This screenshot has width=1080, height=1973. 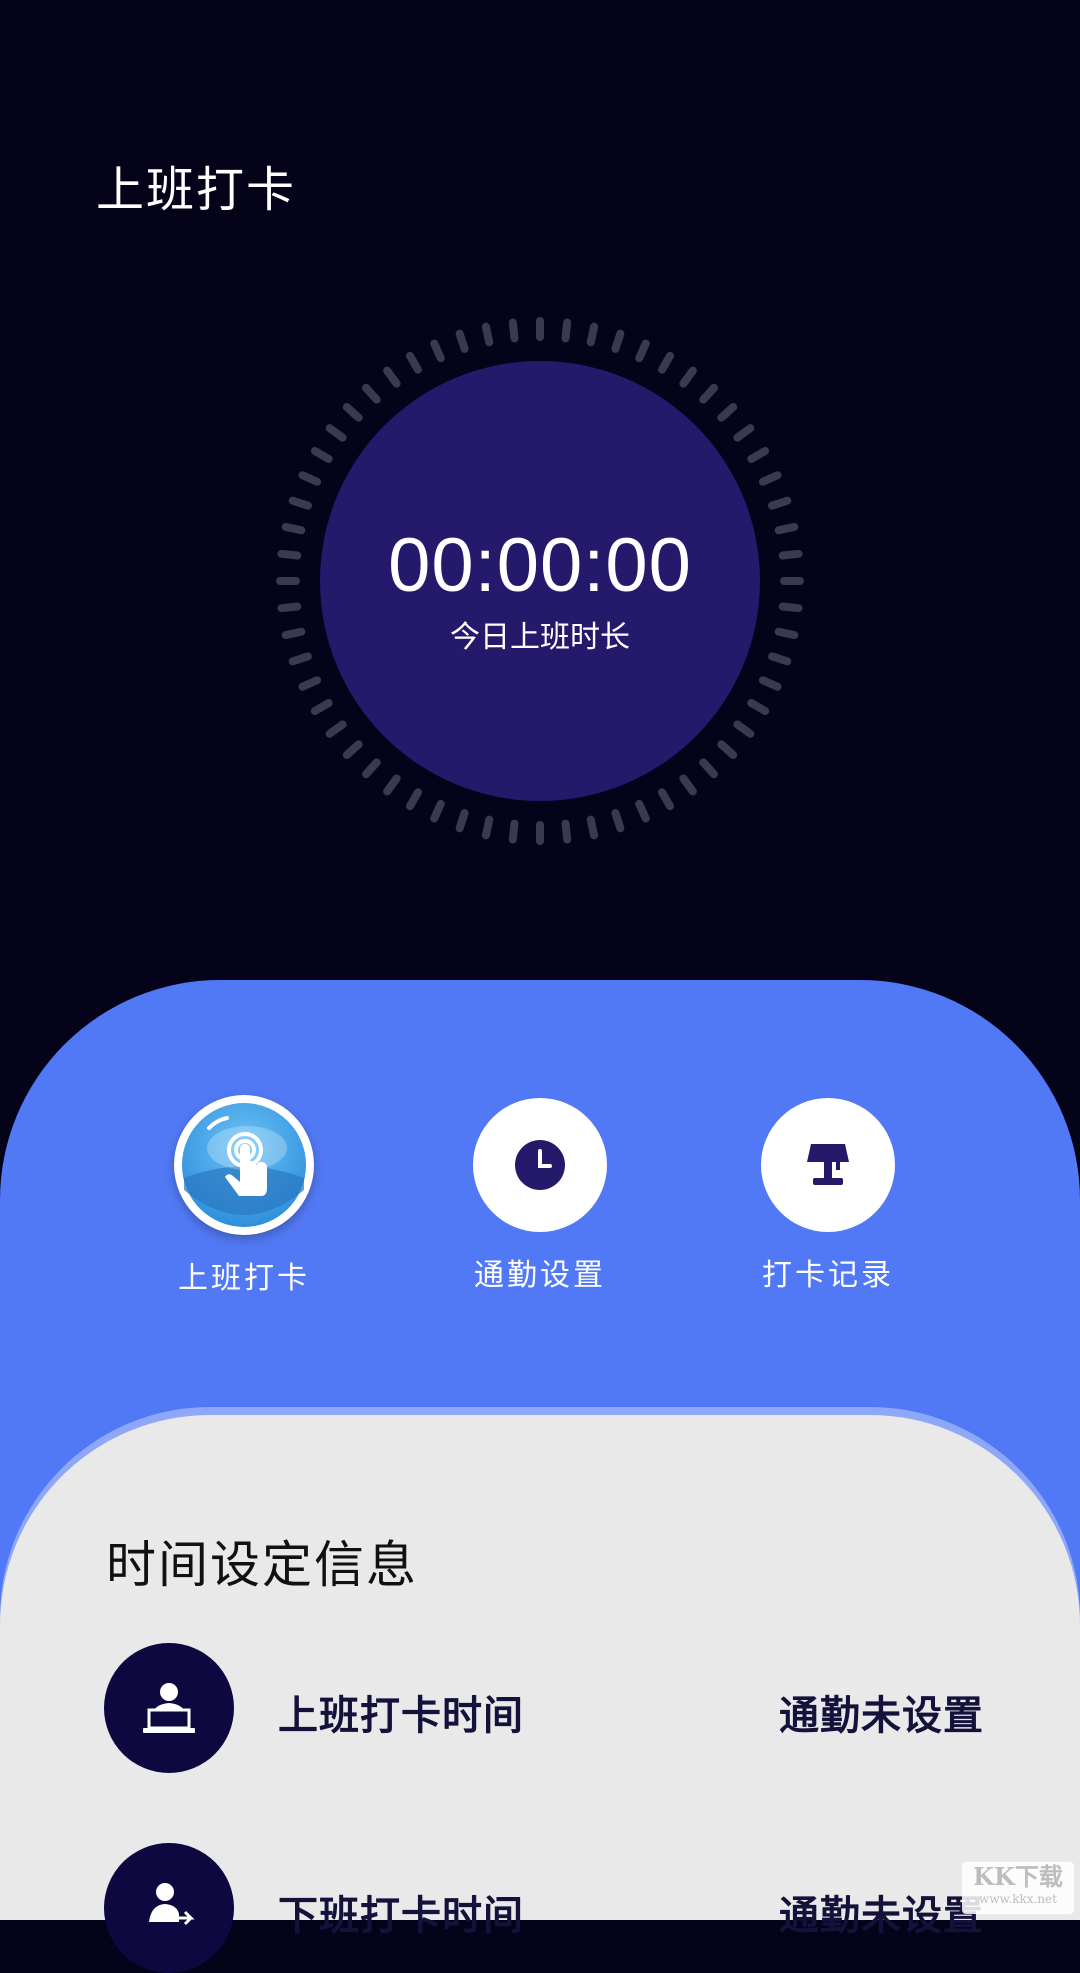 I want to click on timer-dial: 00:00:00 今日上班时长, so click(x=540, y=581).